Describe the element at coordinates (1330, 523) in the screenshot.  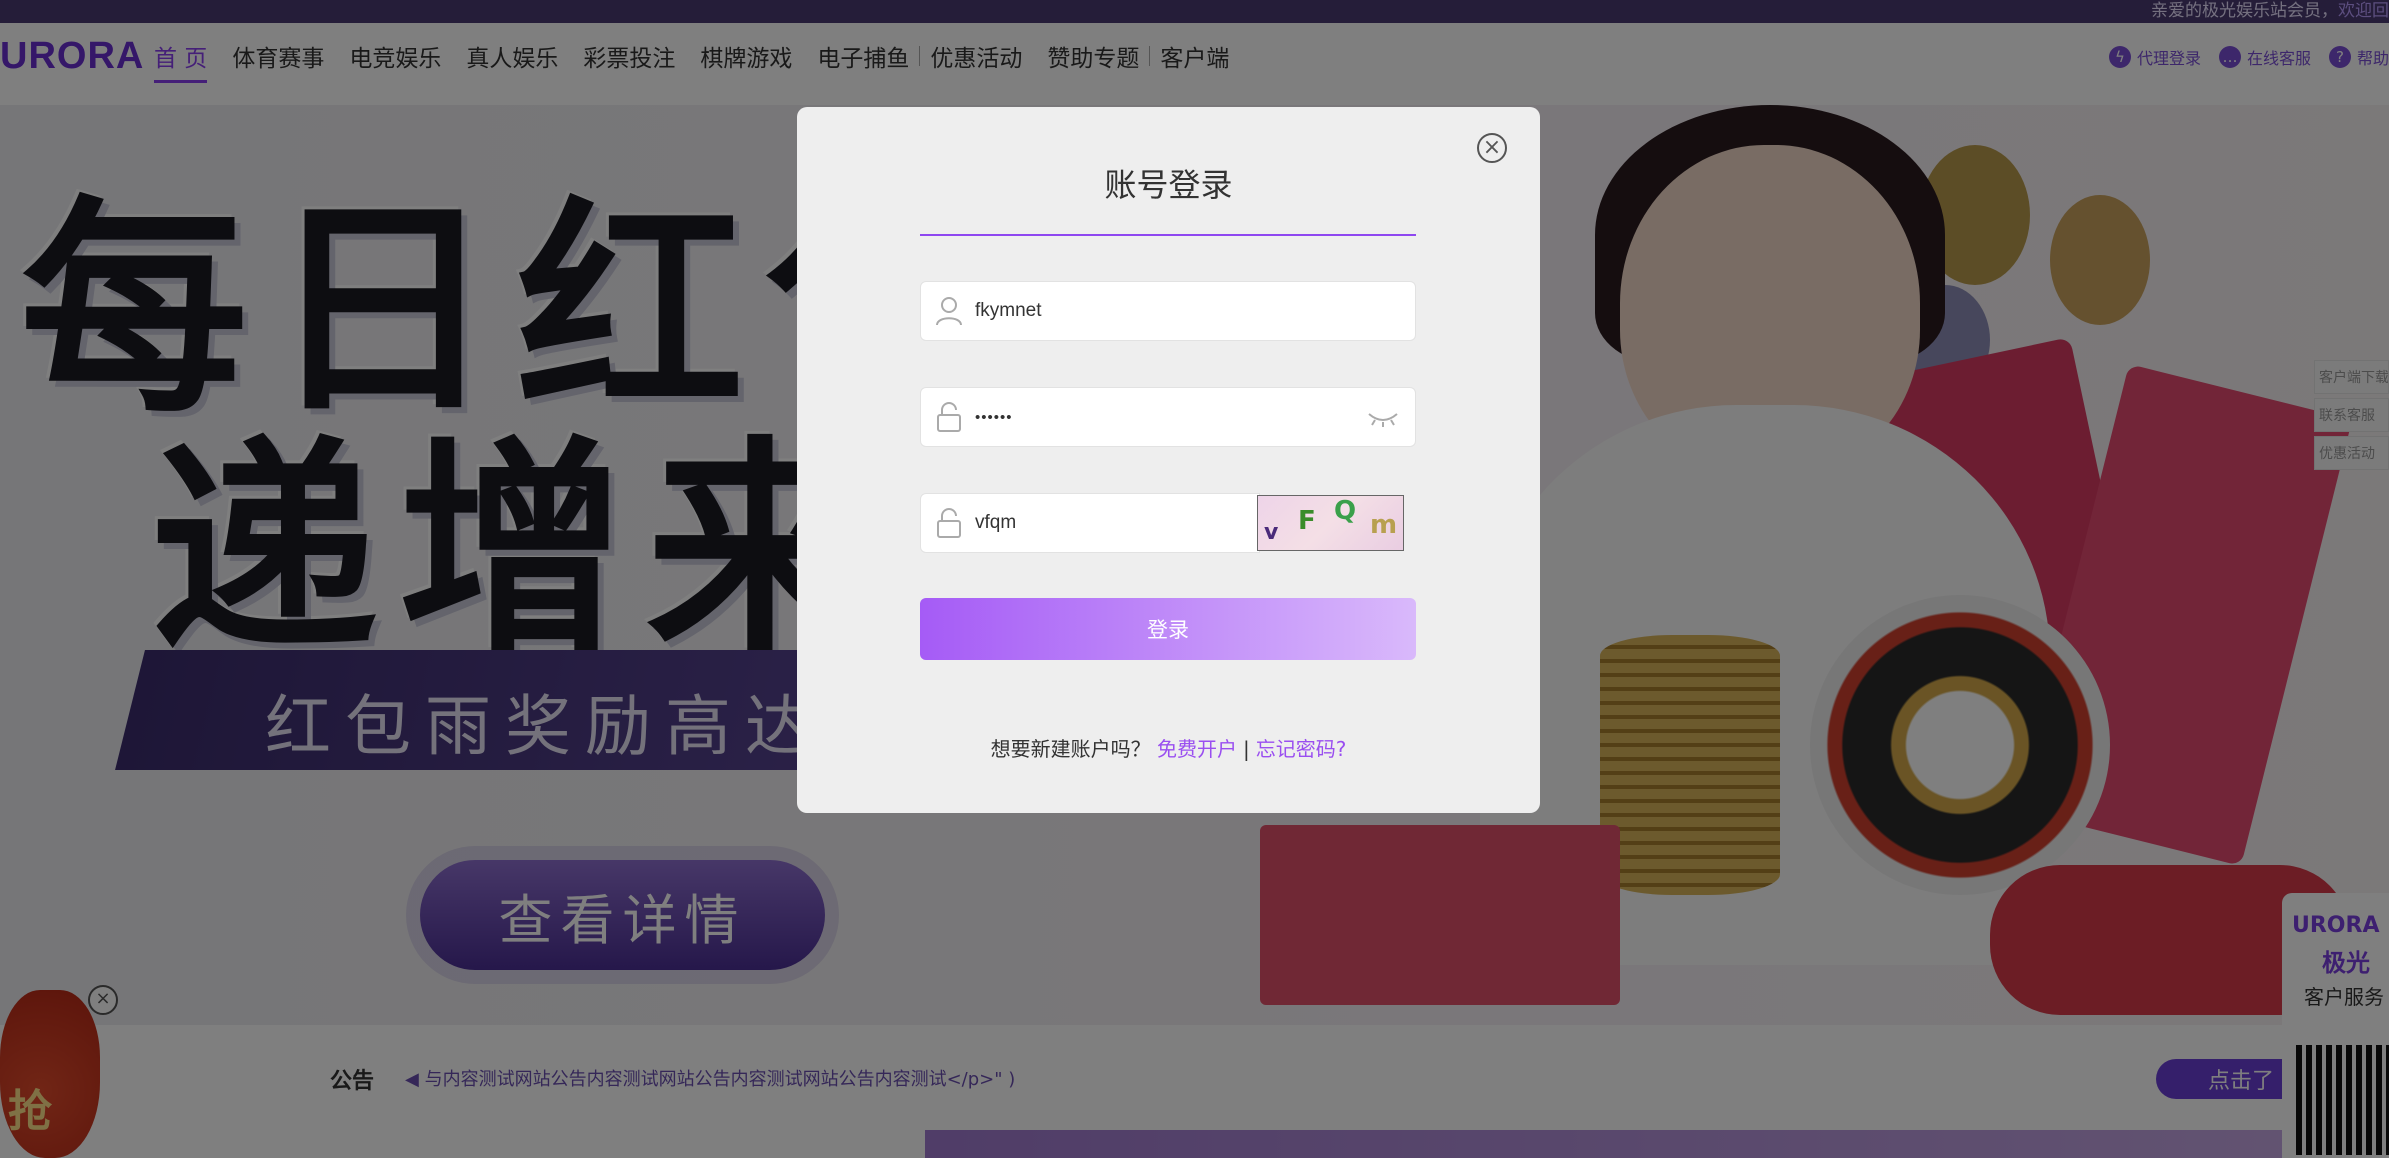
I see `captcha-image: v F Q m` at that location.